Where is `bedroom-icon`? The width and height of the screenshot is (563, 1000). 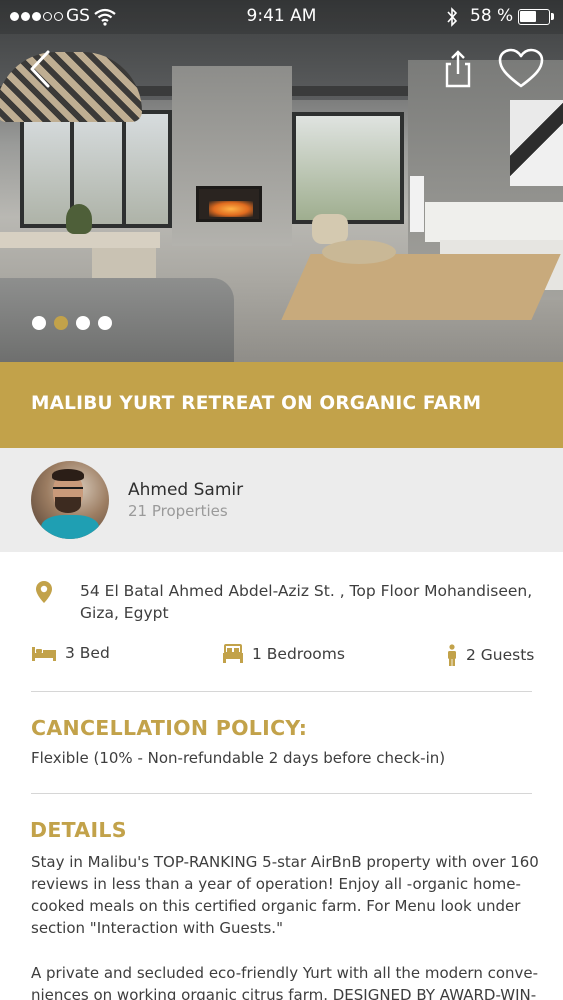 bedroom-icon is located at coordinates (233, 653).